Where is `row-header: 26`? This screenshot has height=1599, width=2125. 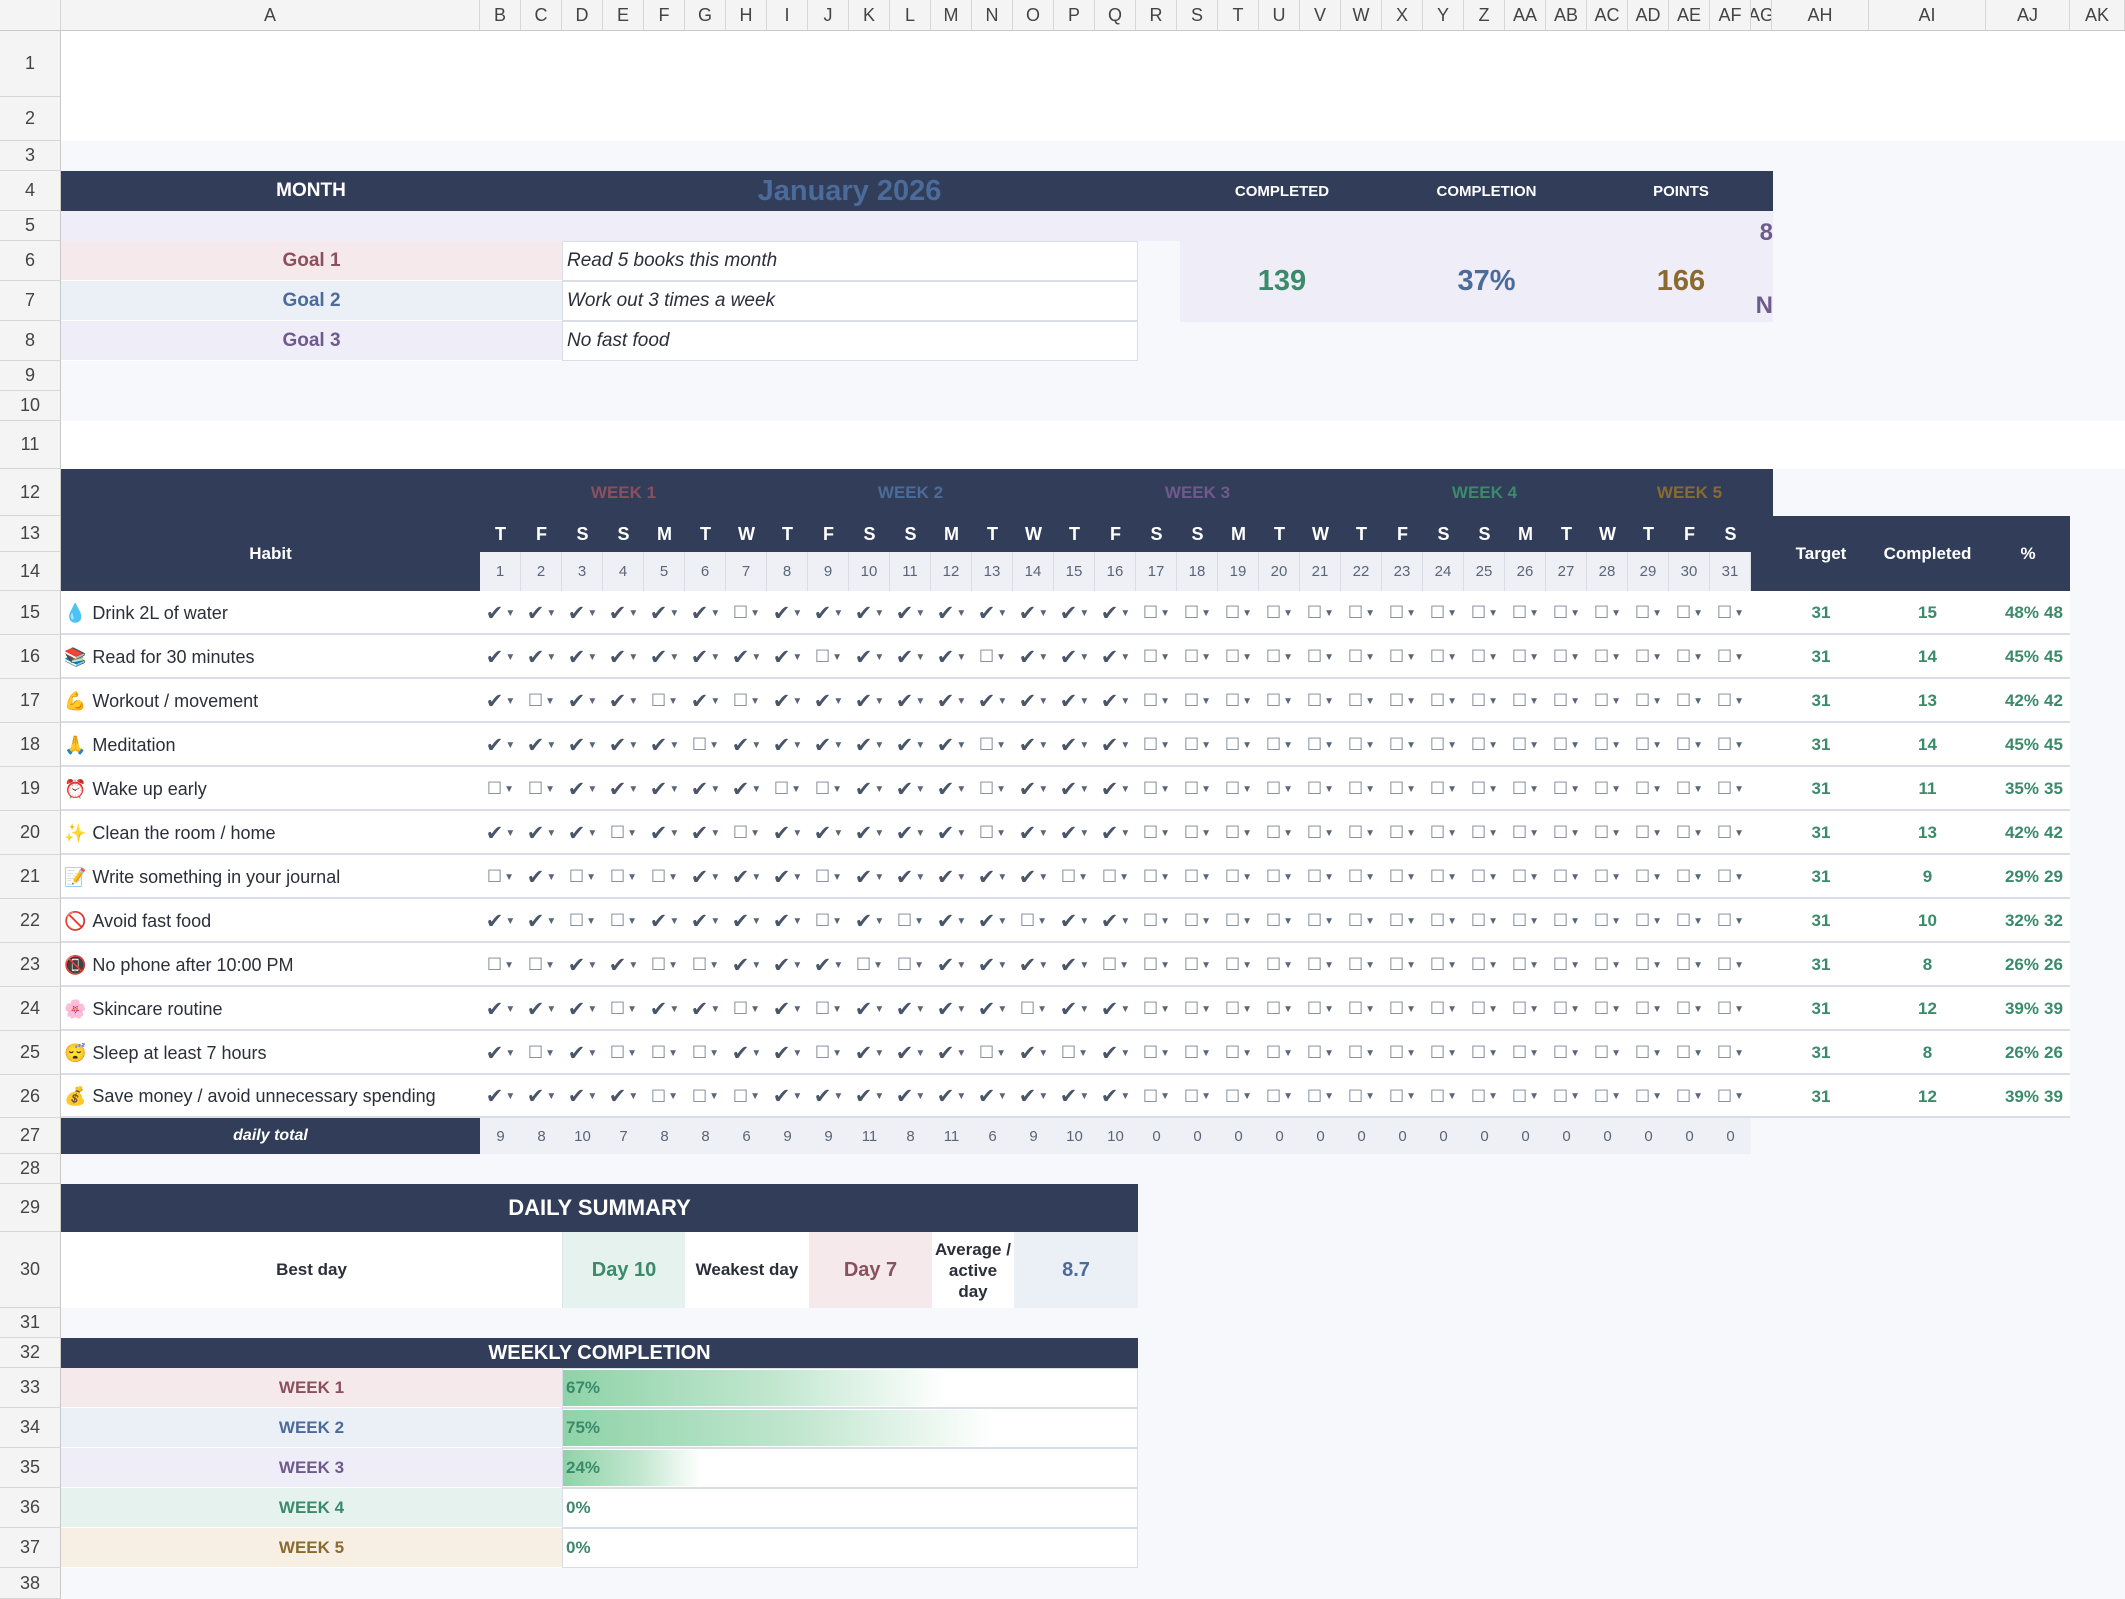 row-header: 26 is located at coordinates (30, 1096).